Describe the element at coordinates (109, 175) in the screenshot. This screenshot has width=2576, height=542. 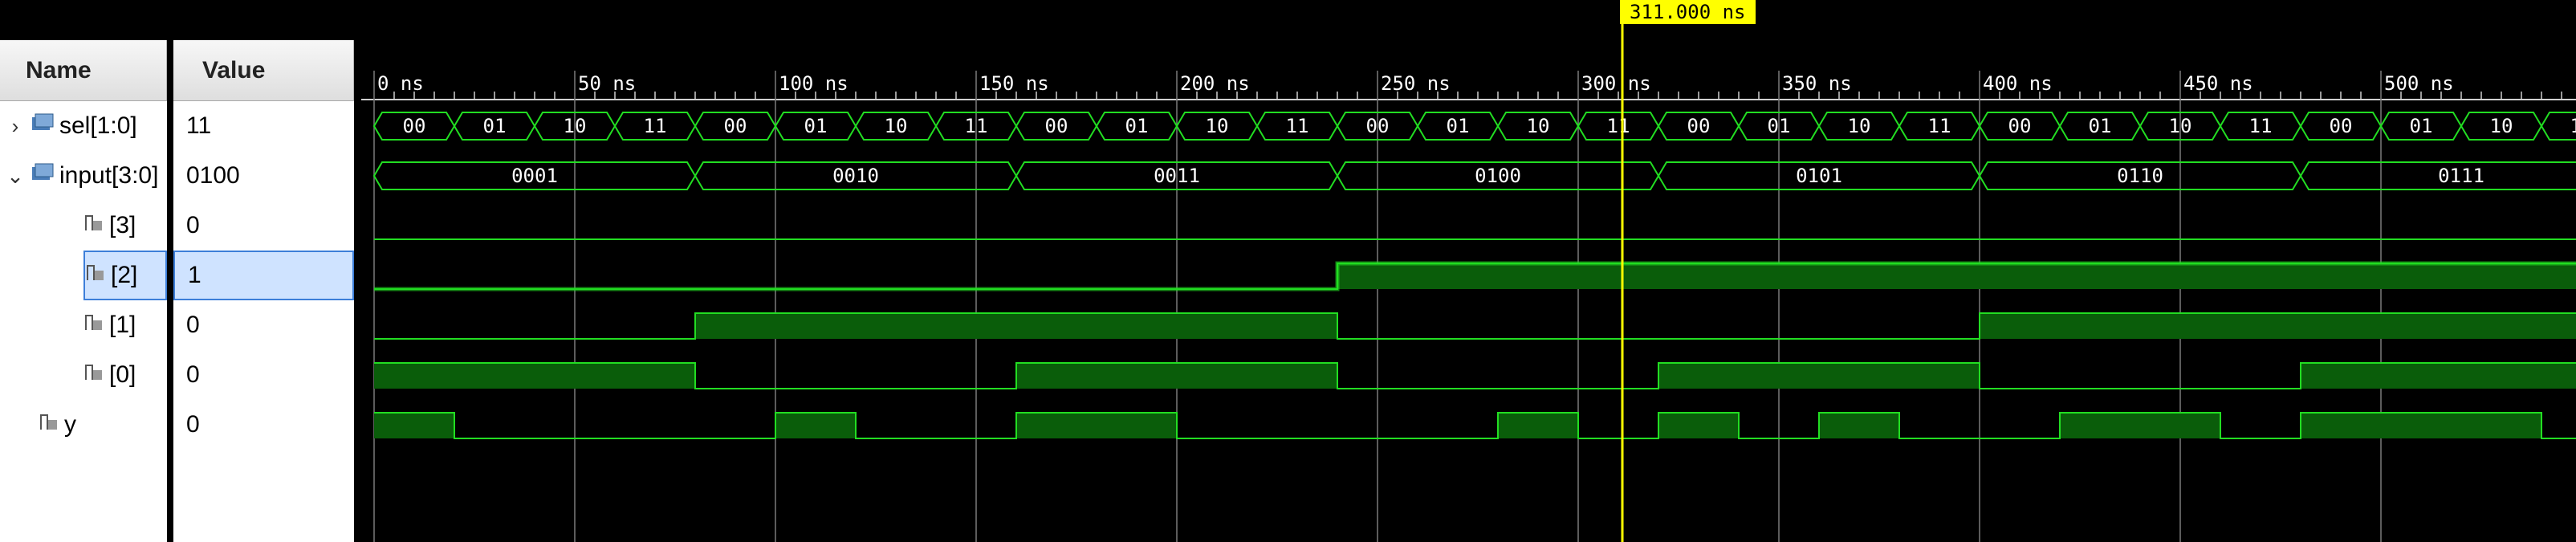
I see `signal-name: input[3:0]` at that location.